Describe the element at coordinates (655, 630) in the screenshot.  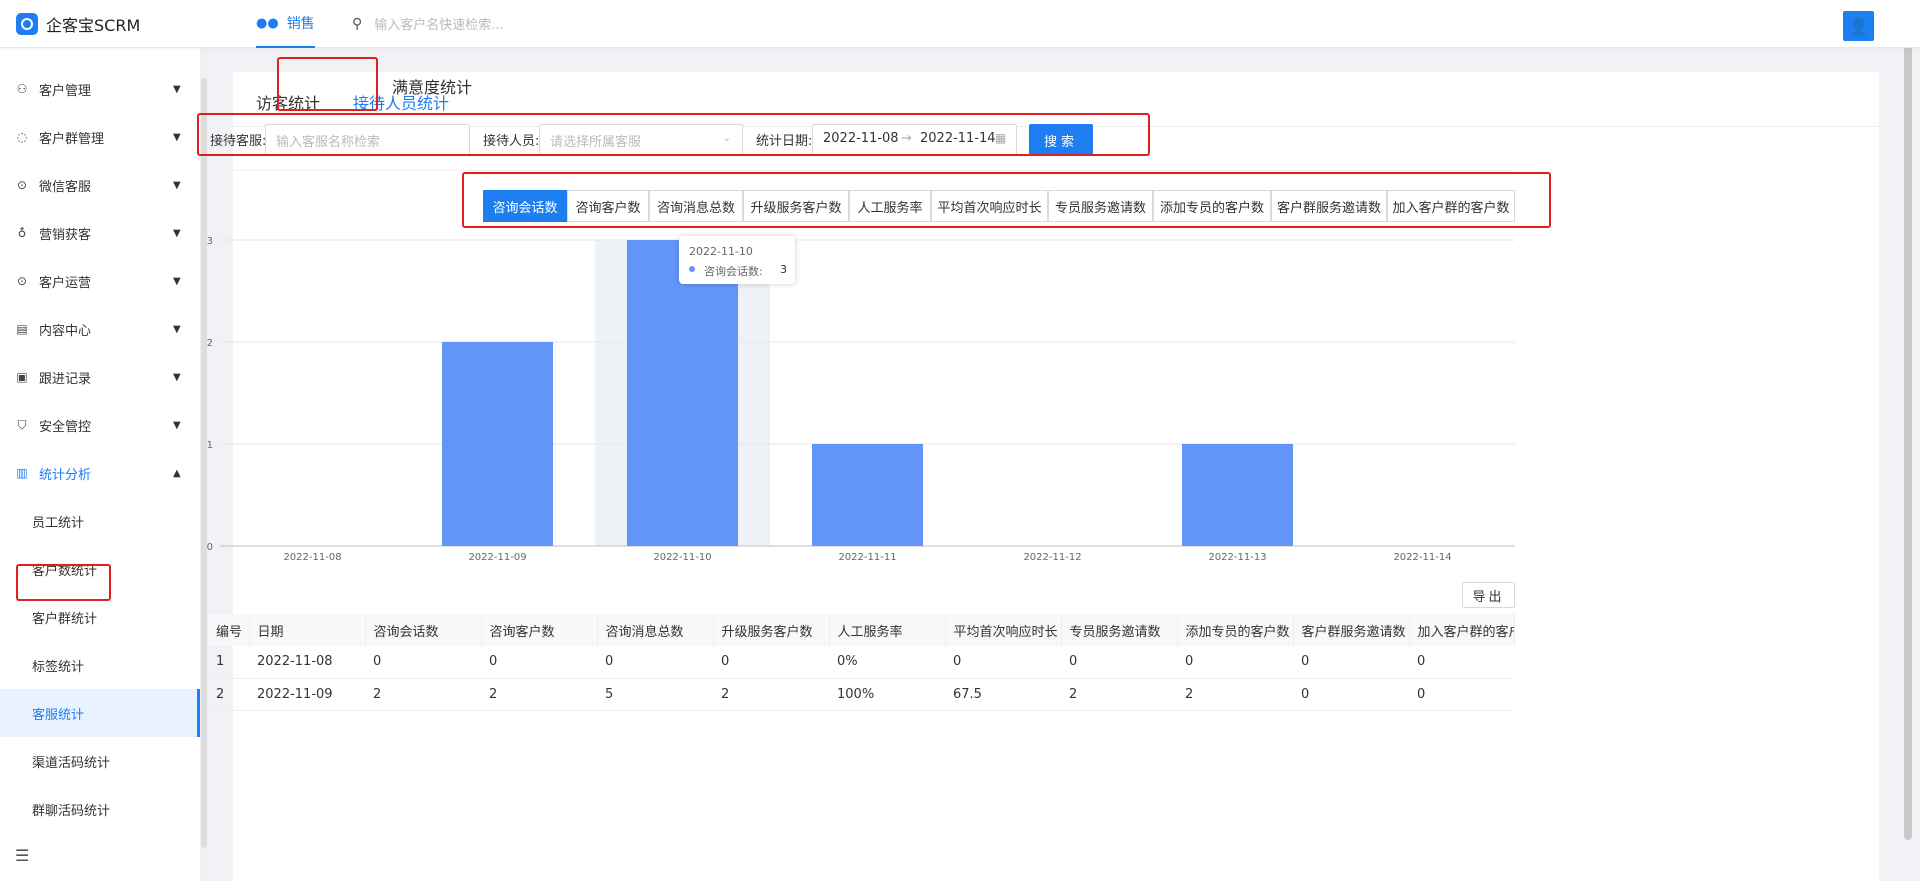
I see `table-header-cell: 咨询消息总数` at that location.